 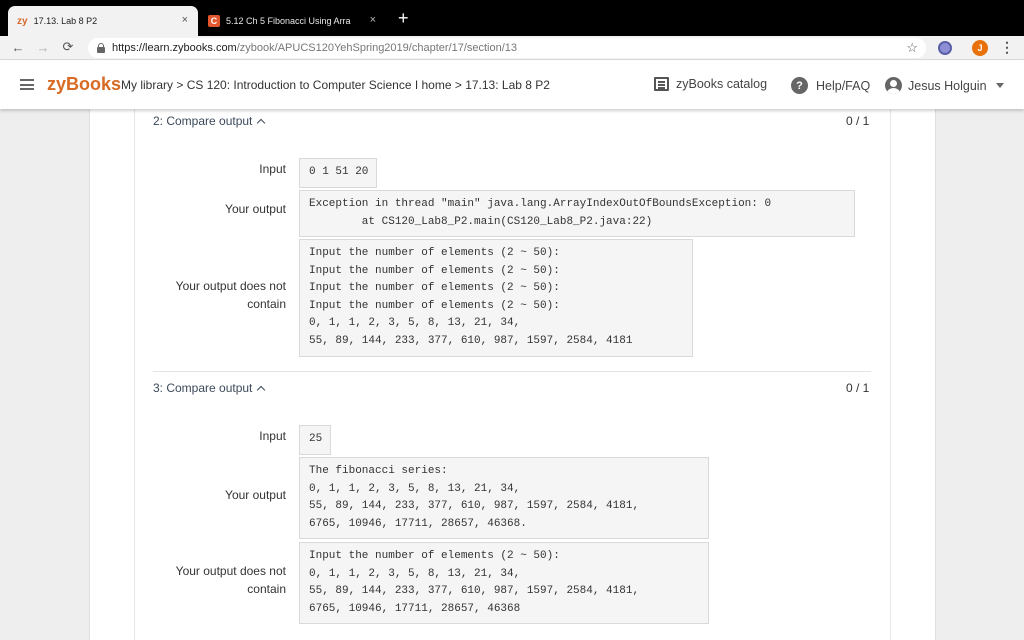 I want to click on help-link: ? Help/FAQ, so click(x=830, y=85).